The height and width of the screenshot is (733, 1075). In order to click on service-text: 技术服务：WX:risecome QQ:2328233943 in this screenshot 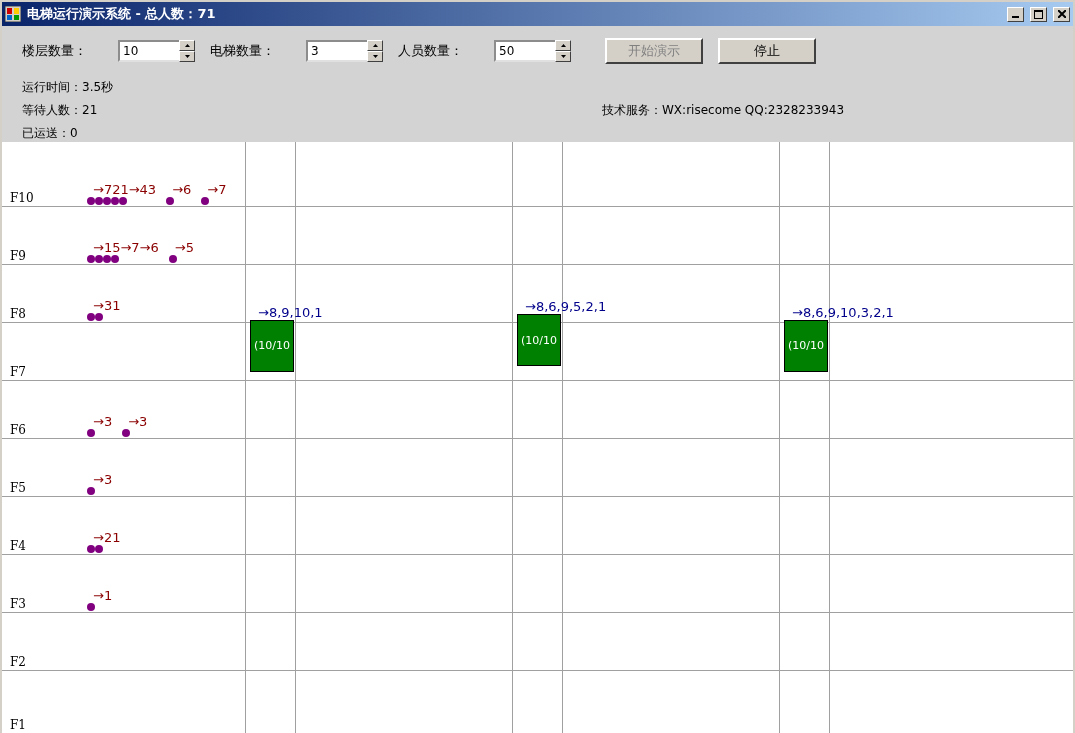, I will do `click(724, 110)`.